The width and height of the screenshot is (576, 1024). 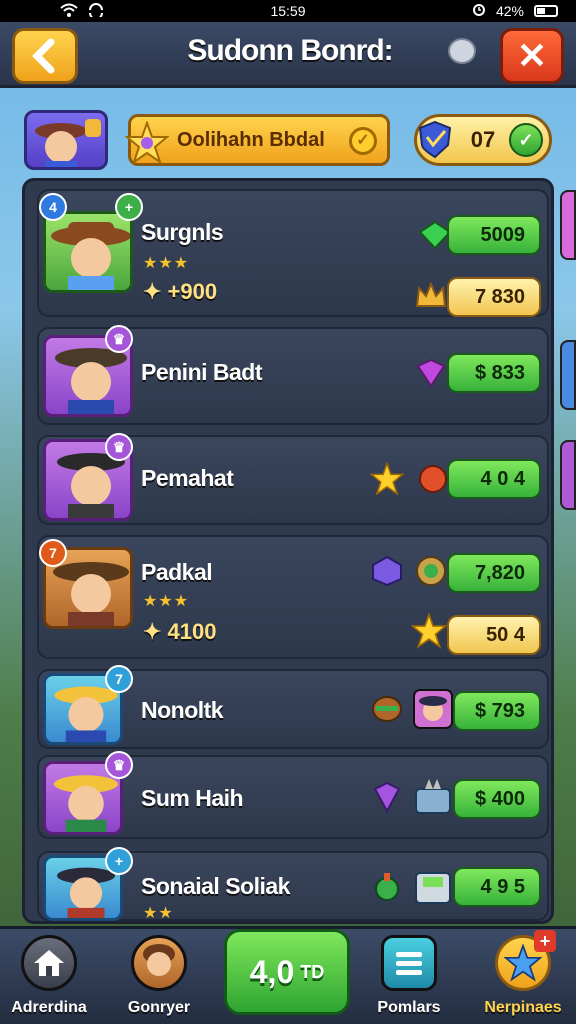 What do you see at coordinates (293, 253) in the screenshot?
I see `list-item: 4 + Surgnls ★★★ ✦ +900 5009 7 830` at bounding box center [293, 253].